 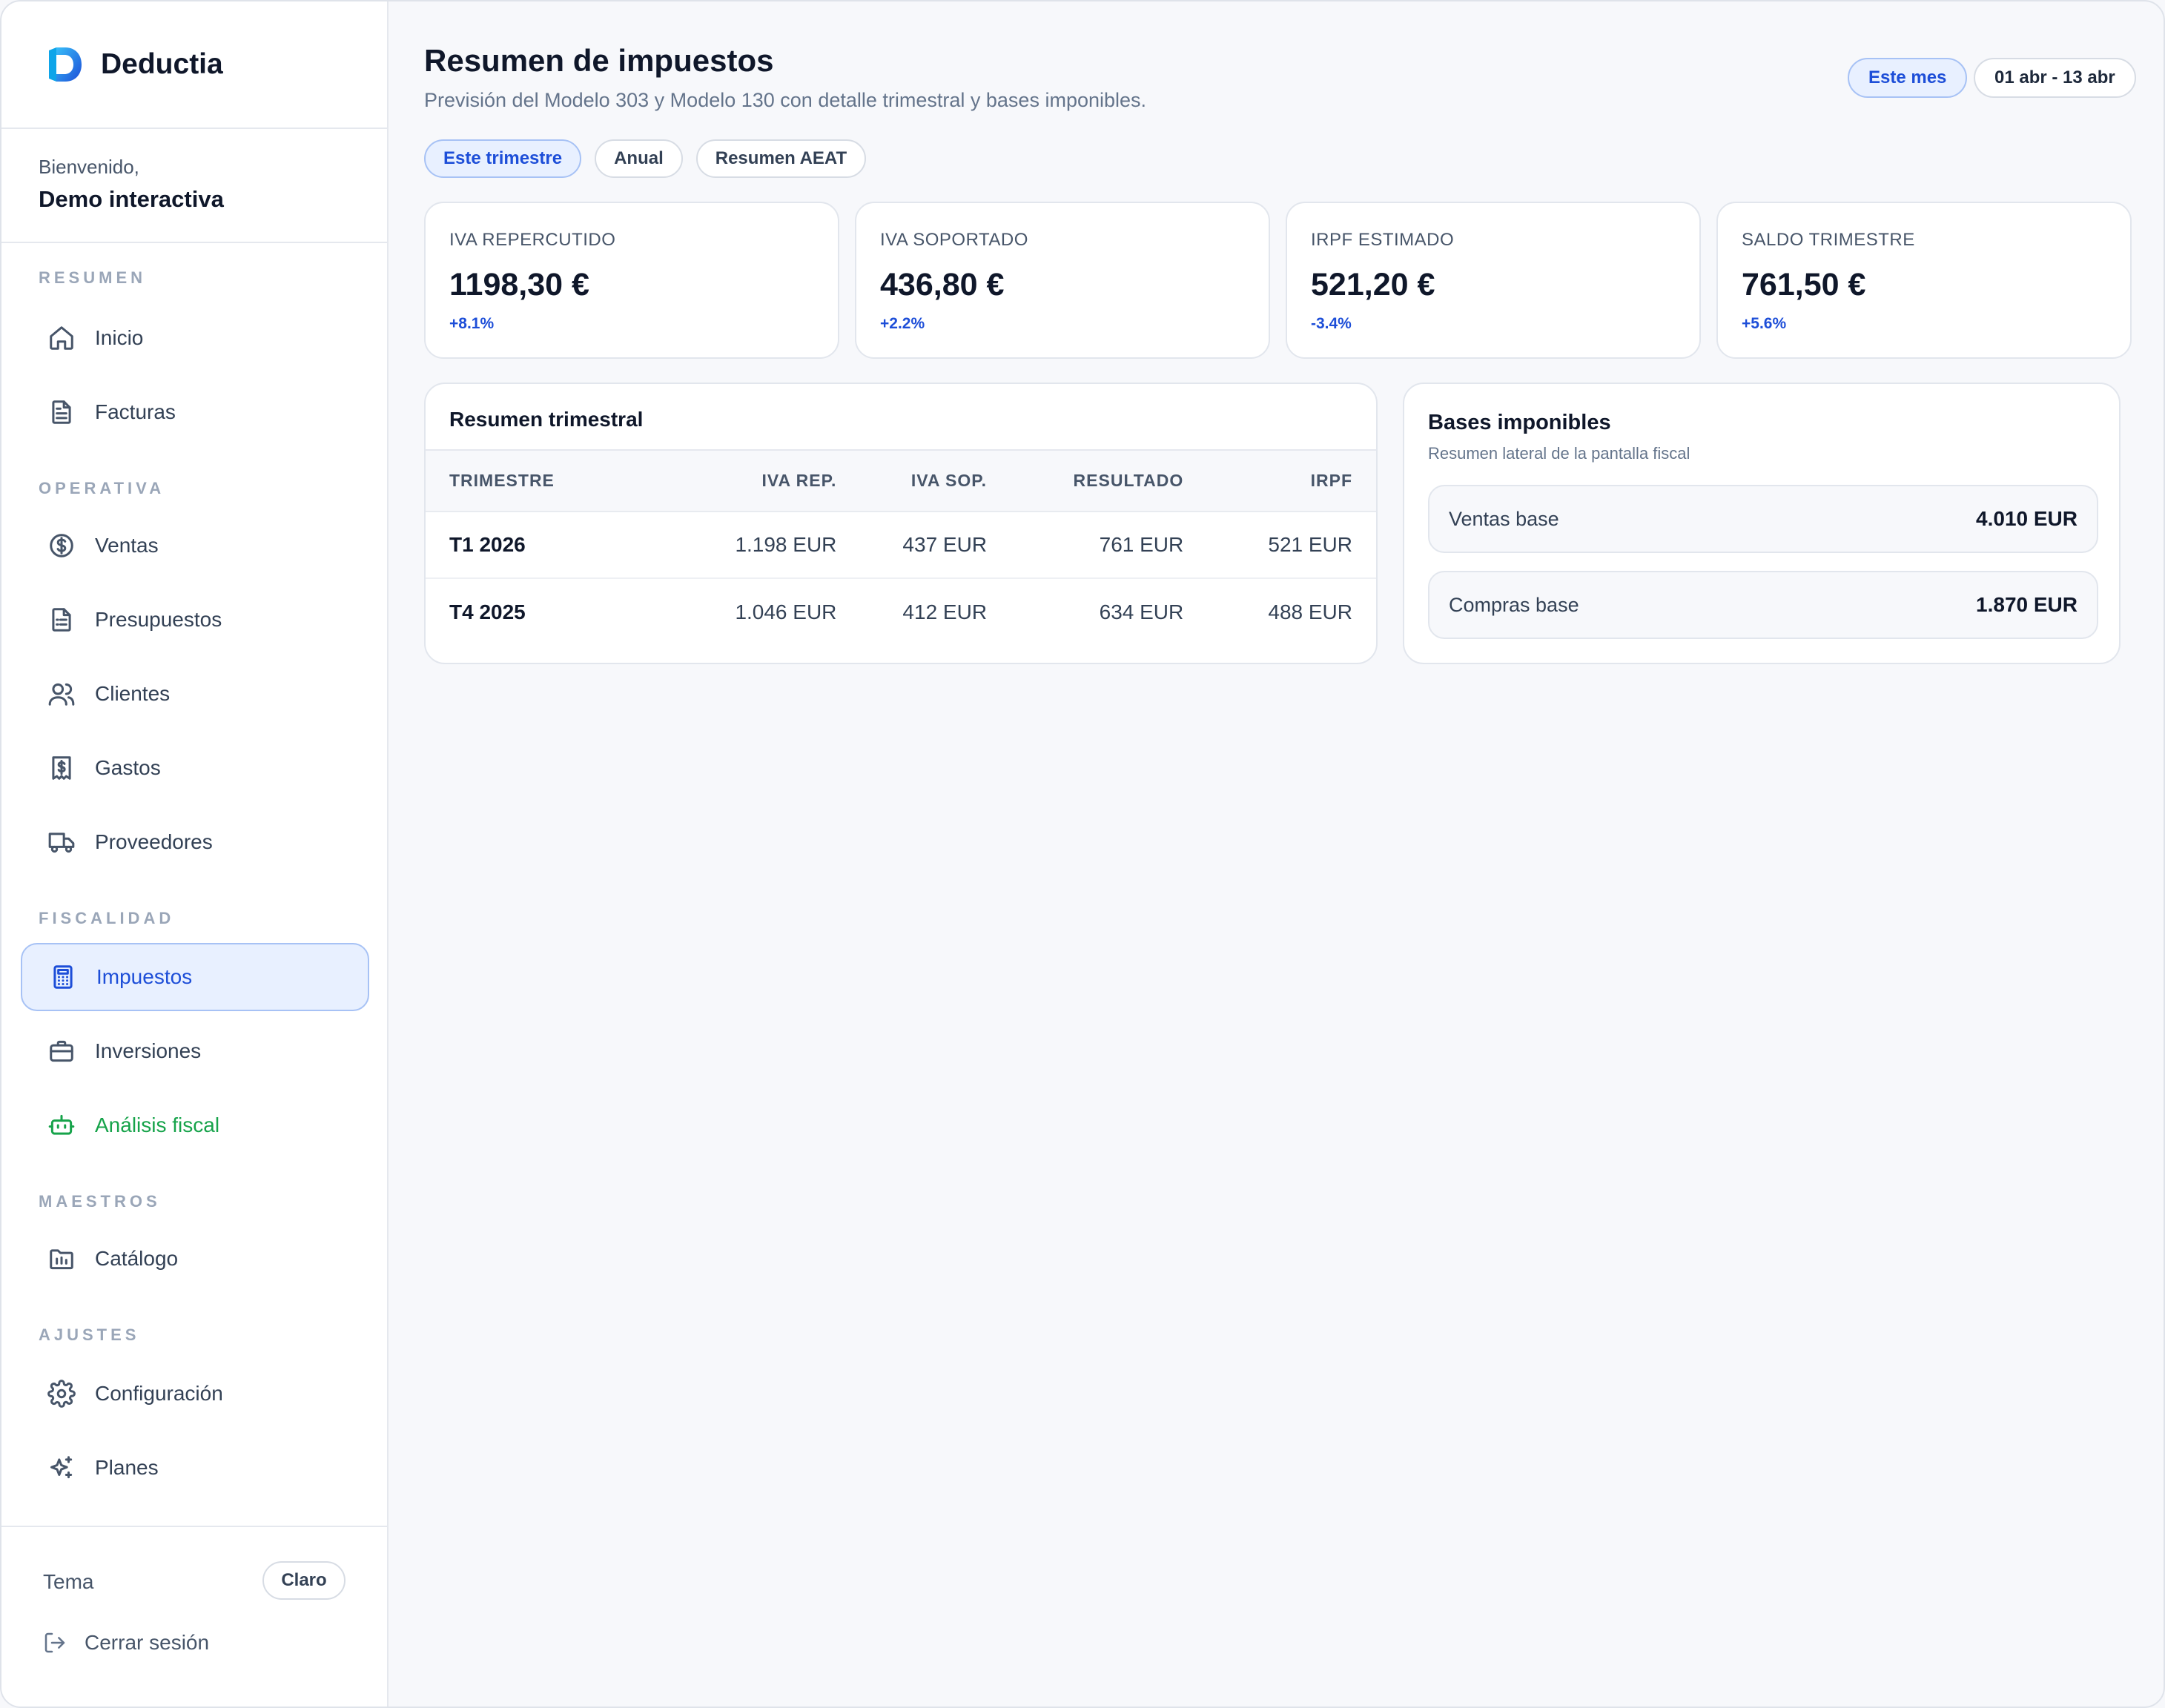 What do you see at coordinates (62, 843) in the screenshot?
I see `truck-icon` at bounding box center [62, 843].